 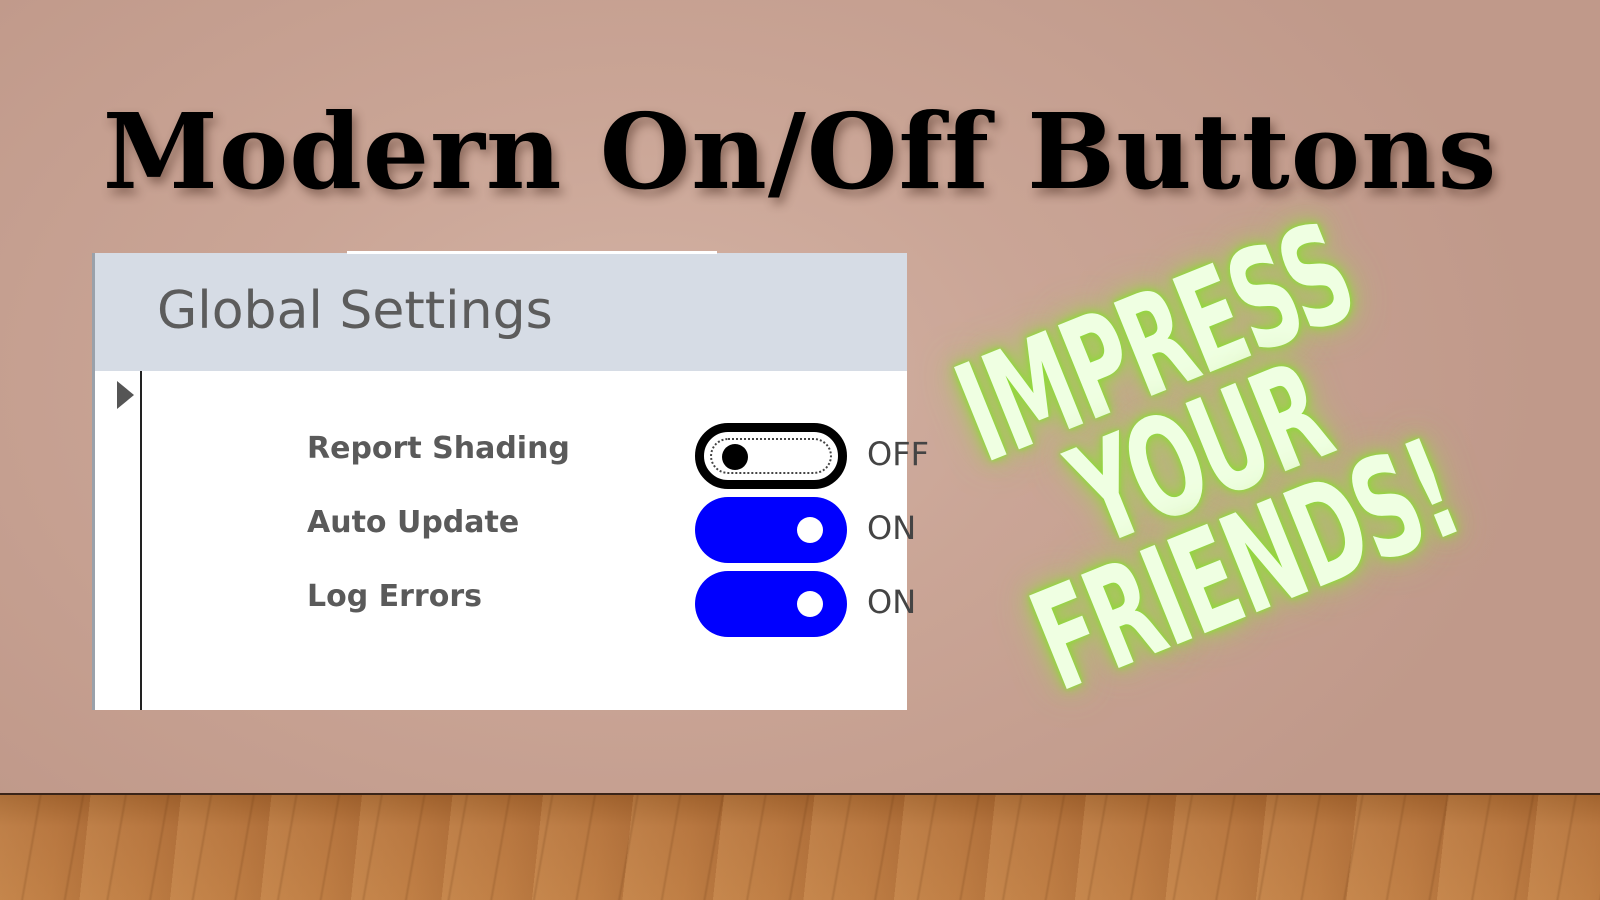 I want to click on report-shading-toggle, so click(x=771, y=456).